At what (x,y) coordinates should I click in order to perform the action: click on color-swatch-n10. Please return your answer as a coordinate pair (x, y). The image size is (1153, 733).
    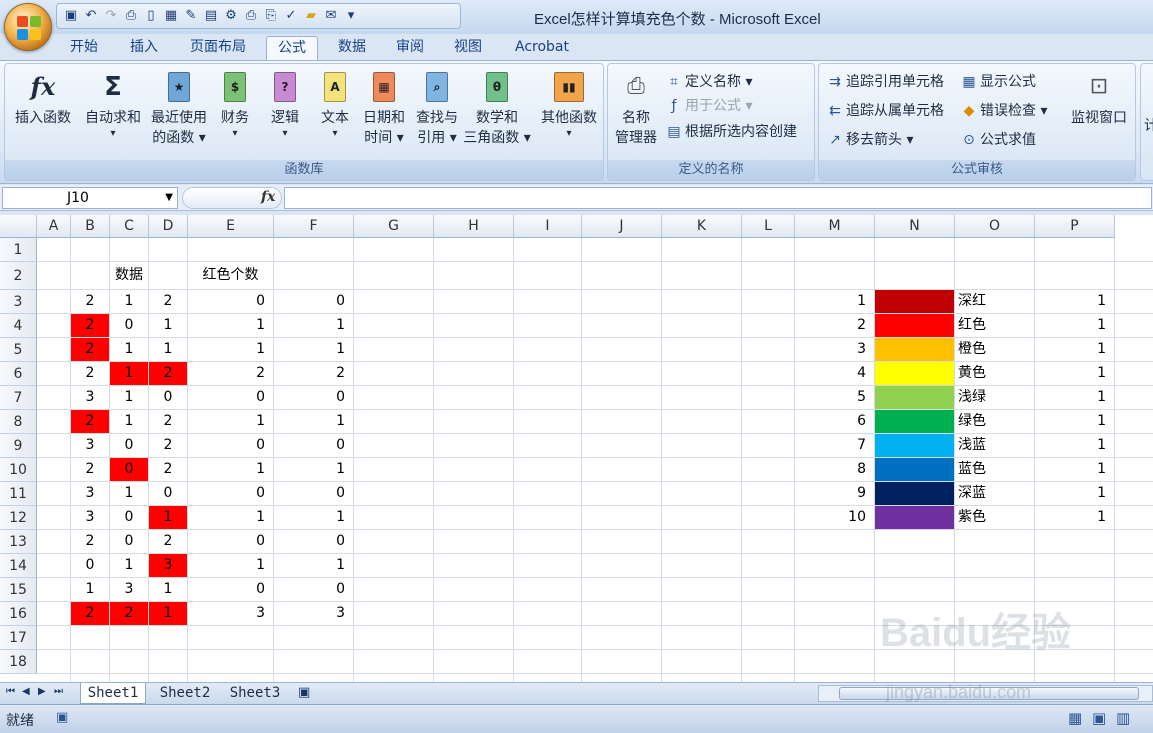
    Looking at the image, I should click on (914, 469).